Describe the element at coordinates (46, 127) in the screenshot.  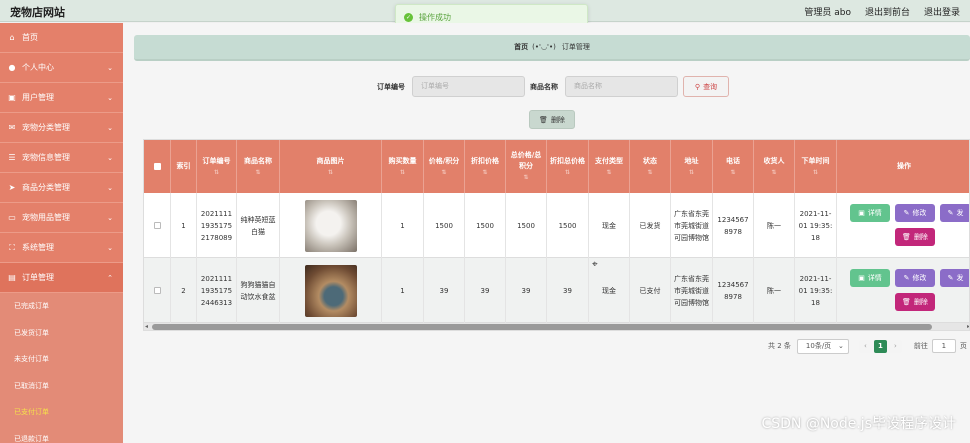
I see `sidebar-item-label: 宠物分类管理` at that location.